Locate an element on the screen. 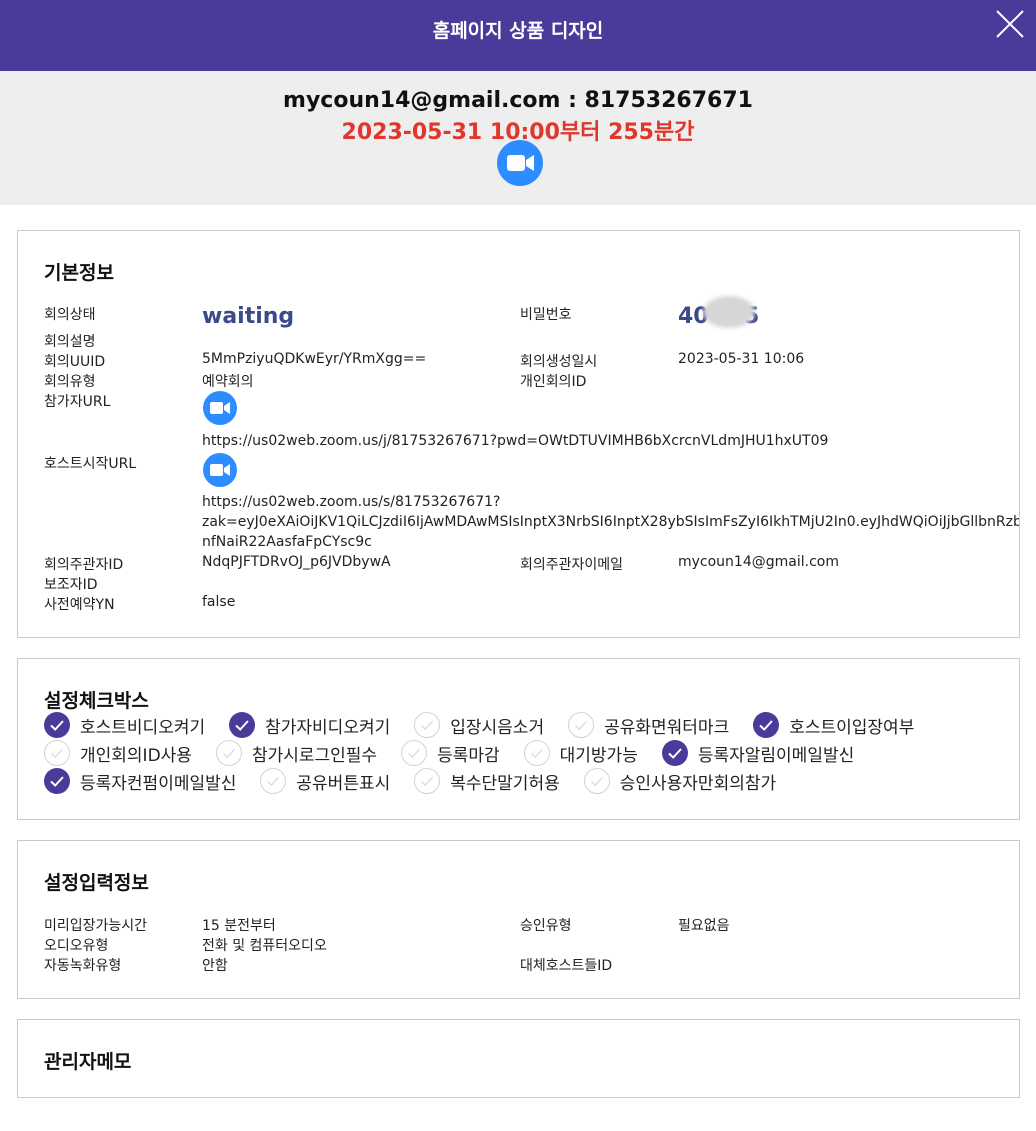 The height and width of the screenshot is (1131, 1036). close-icon is located at coordinates (1010, 24).